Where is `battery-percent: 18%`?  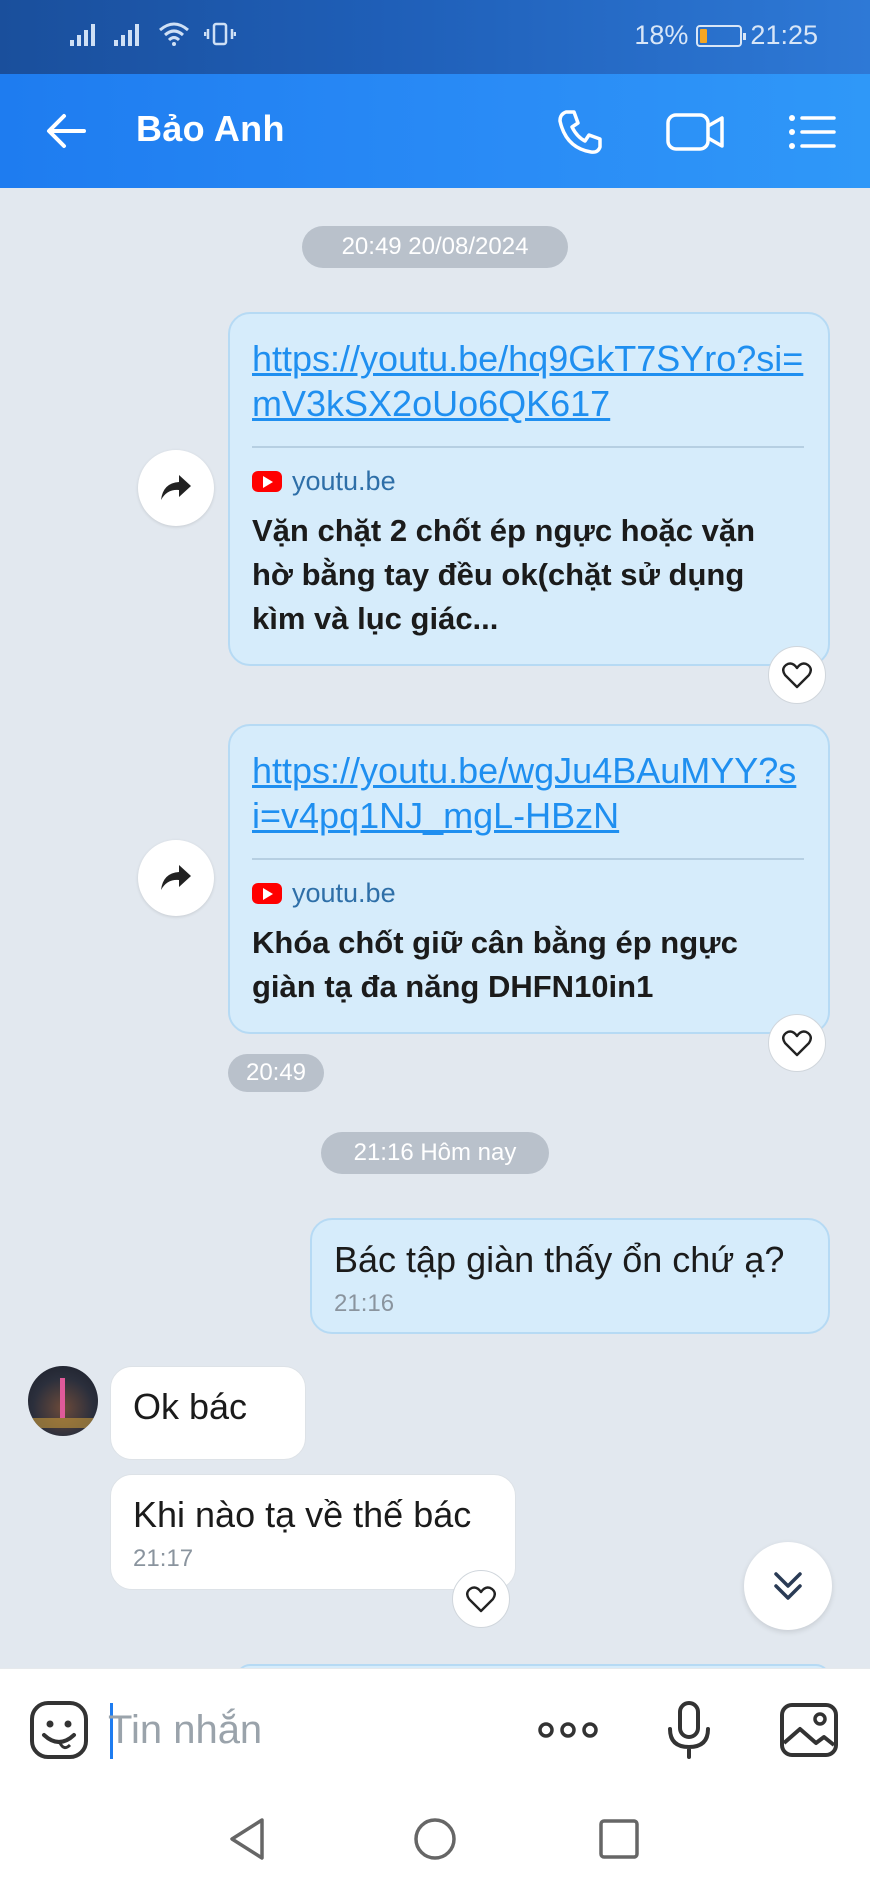 battery-percent: 18% is located at coordinates (661, 35).